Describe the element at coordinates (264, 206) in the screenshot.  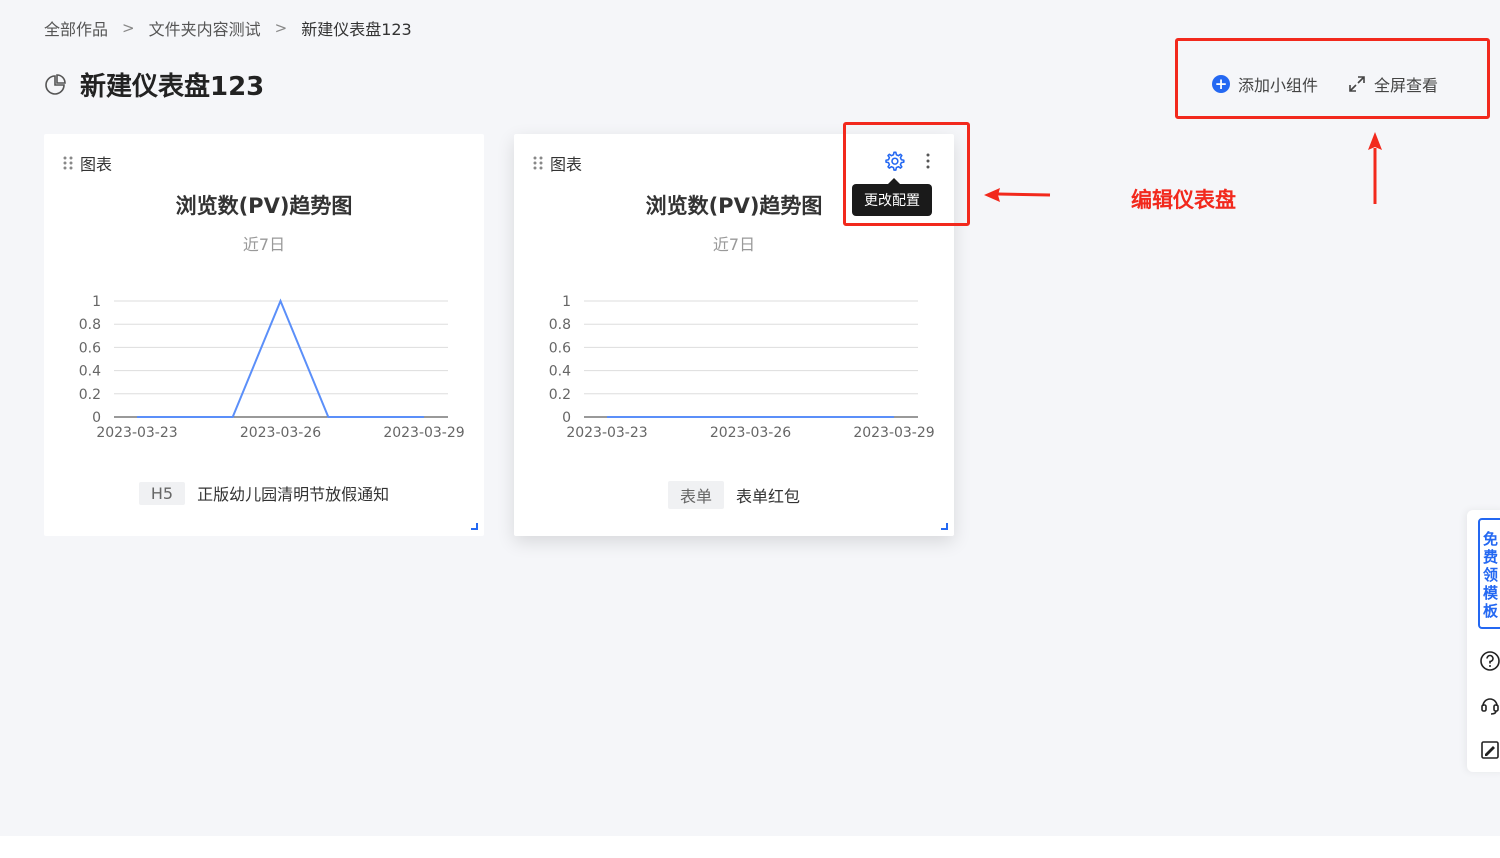
I see `chart-title: 浏览数(PV)趋势图` at that location.